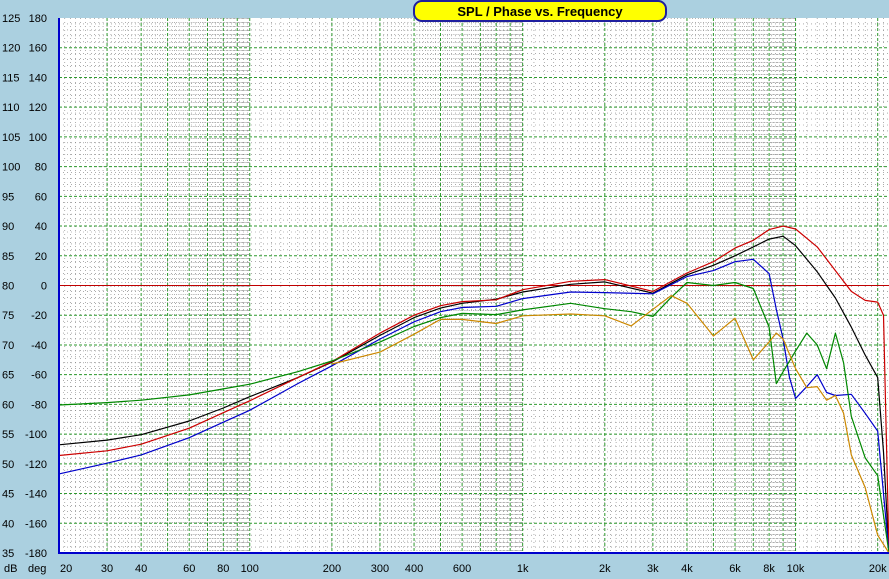  What do you see at coordinates (223, 569) in the screenshot?
I see `x-tick-label: 80` at bounding box center [223, 569].